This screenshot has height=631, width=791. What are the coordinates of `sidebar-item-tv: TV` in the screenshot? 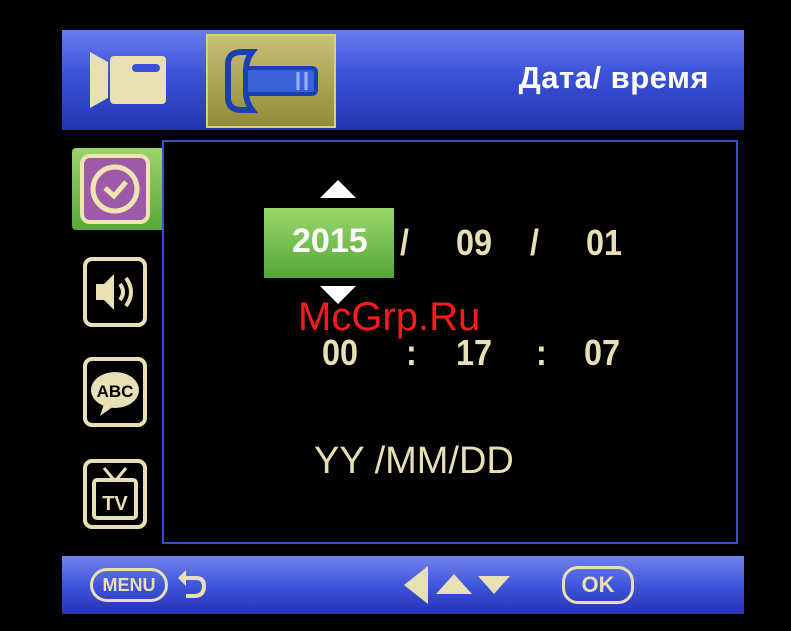 It's located at (115, 494).